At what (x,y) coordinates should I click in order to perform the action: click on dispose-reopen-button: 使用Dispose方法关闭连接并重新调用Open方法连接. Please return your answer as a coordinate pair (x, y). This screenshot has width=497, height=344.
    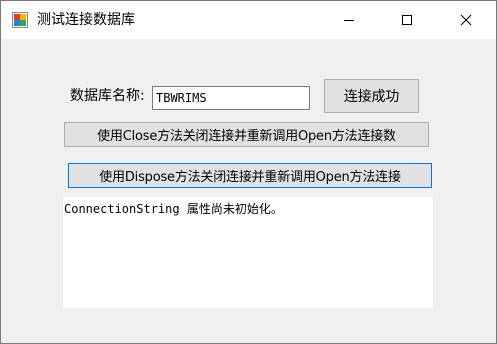
    Looking at the image, I should click on (250, 175).